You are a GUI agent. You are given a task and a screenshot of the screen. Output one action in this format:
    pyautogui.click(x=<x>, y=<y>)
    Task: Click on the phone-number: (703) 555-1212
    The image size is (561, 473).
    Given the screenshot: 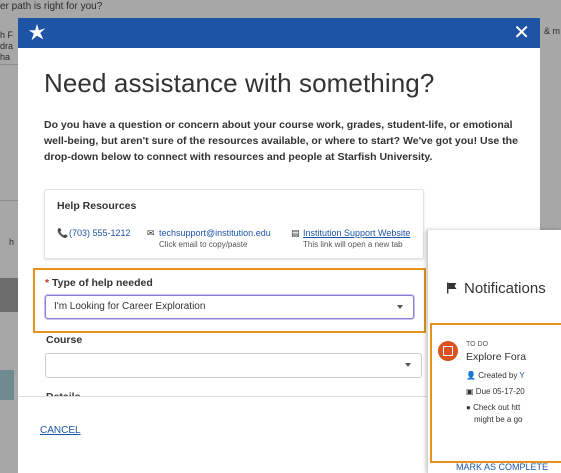 What is the action you would take?
    pyautogui.click(x=100, y=233)
    